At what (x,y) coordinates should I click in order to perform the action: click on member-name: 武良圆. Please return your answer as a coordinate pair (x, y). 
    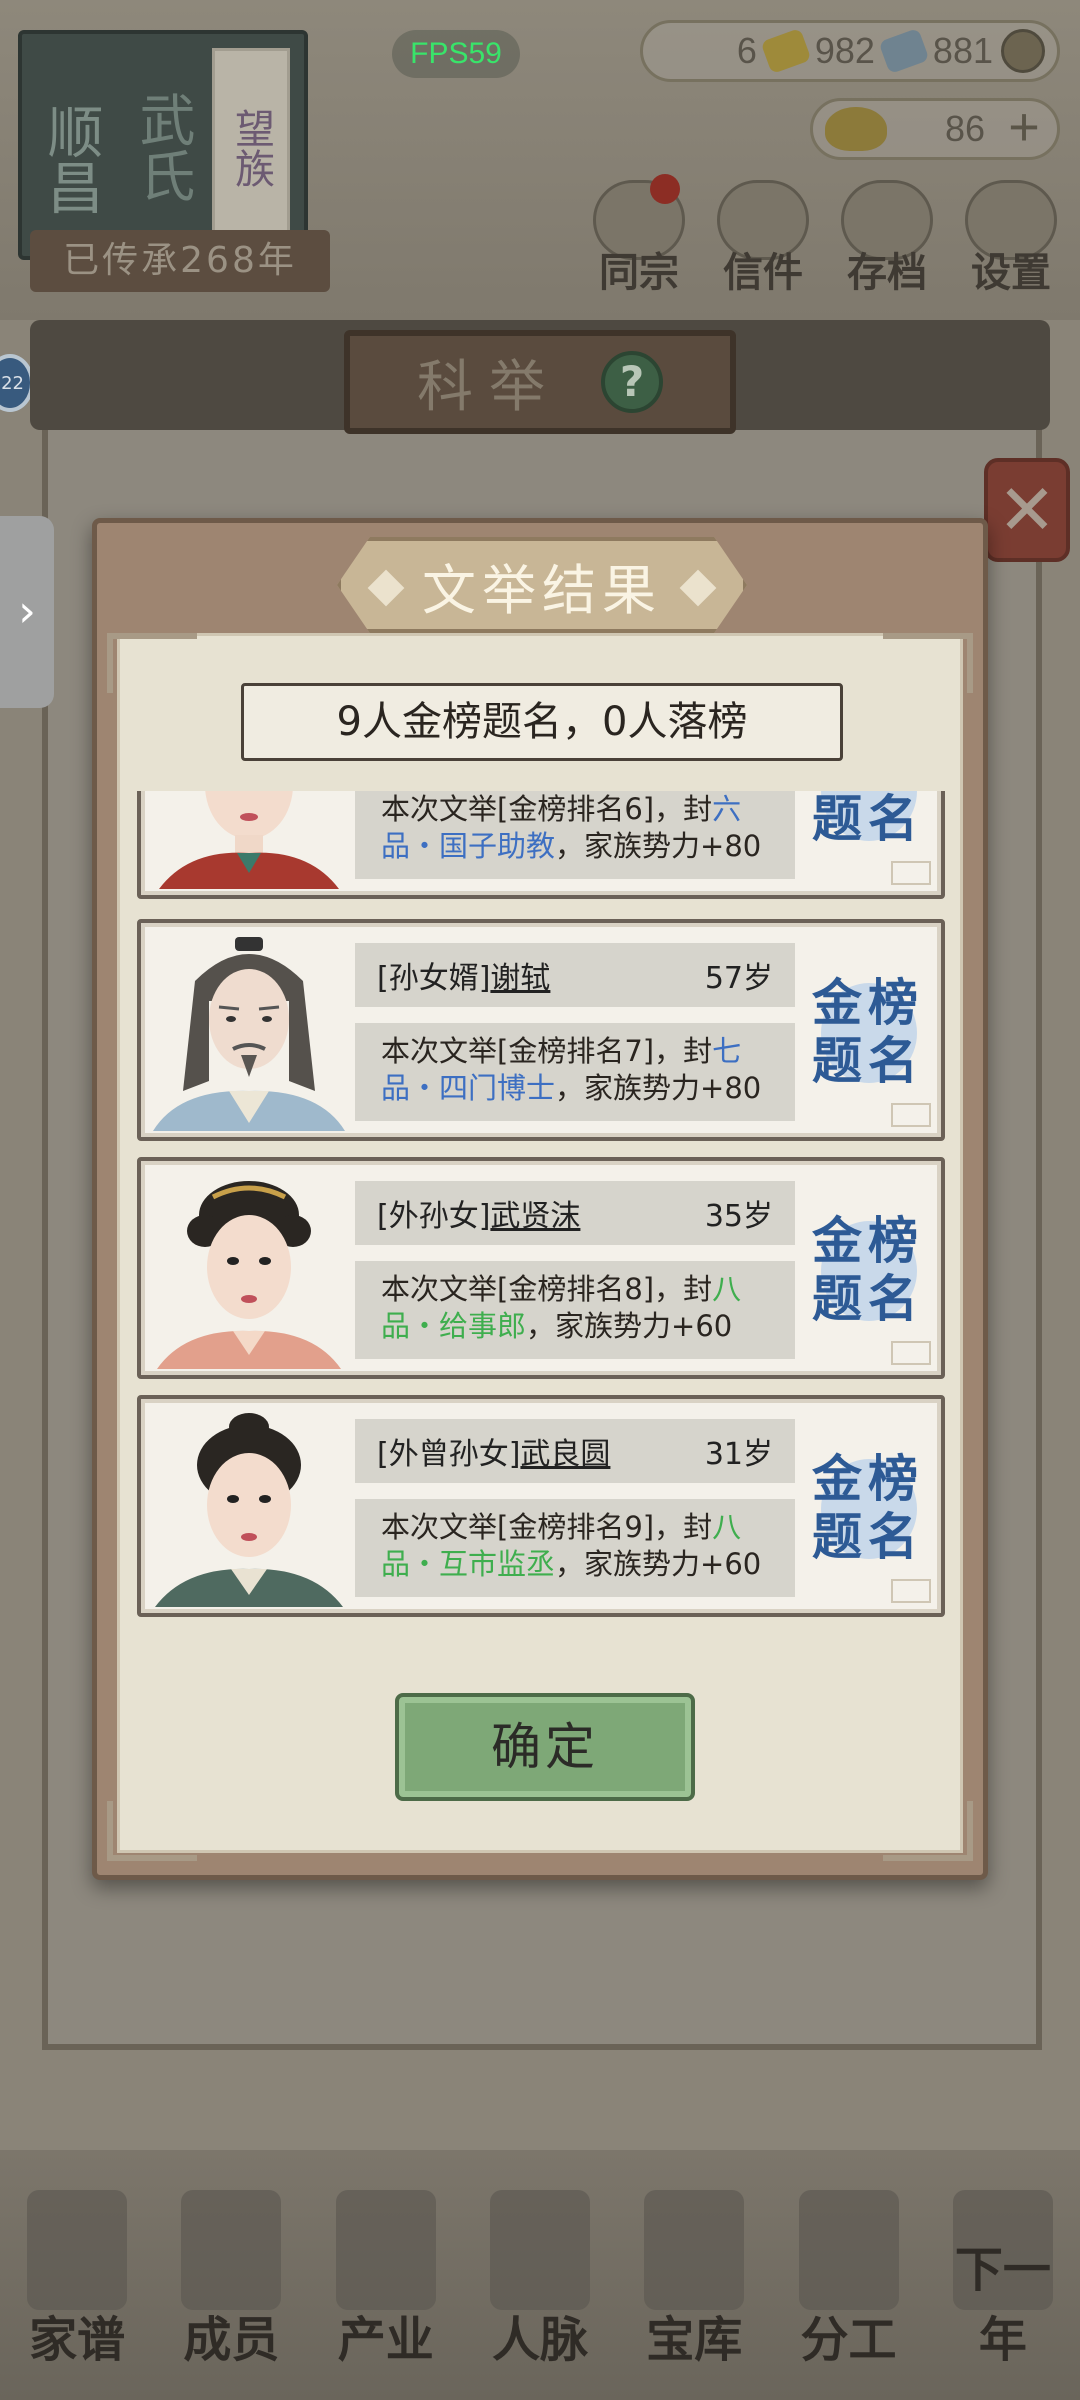
    Looking at the image, I should click on (565, 1451).